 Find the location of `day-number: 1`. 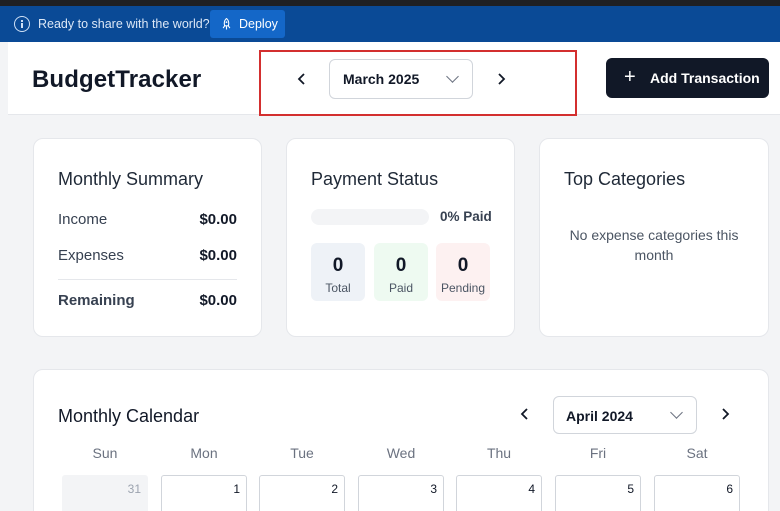

day-number: 1 is located at coordinates (236, 489).